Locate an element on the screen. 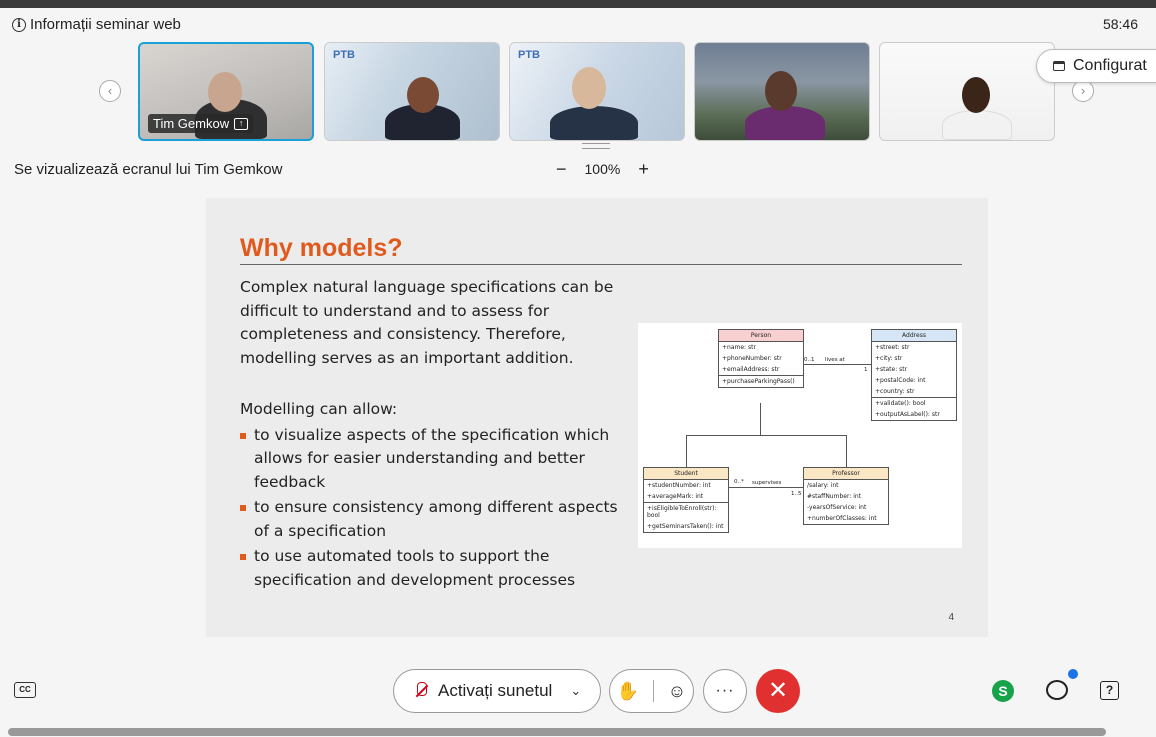 The width and height of the screenshot is (1156, 737). participant-tile: Tim Gemkow ↑ is located at coordinates (226, 91).